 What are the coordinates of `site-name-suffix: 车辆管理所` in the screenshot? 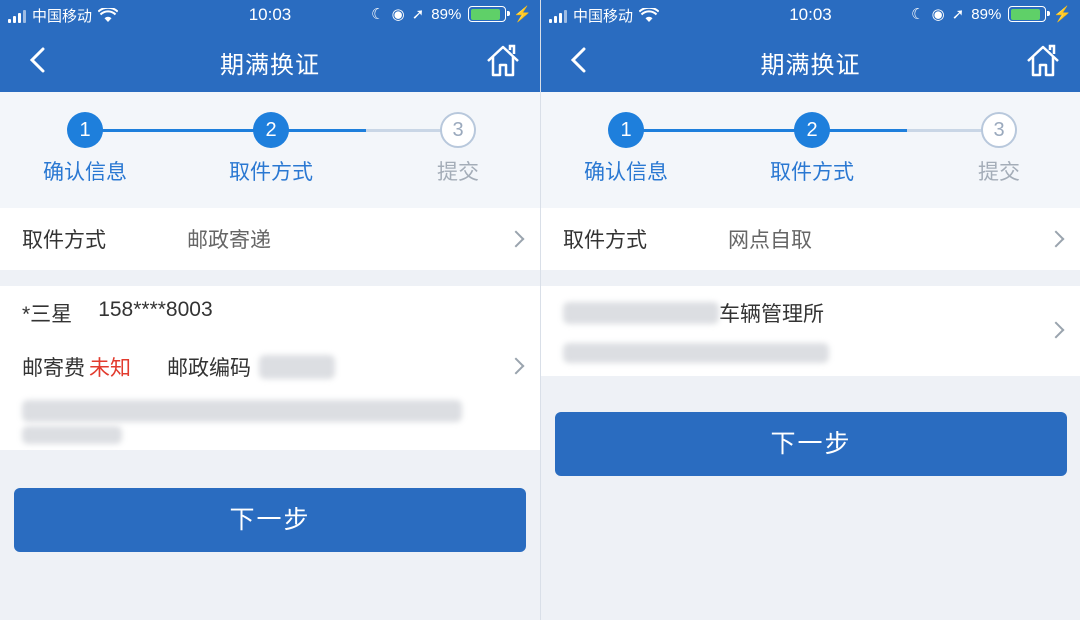 It's located at (771, 314).